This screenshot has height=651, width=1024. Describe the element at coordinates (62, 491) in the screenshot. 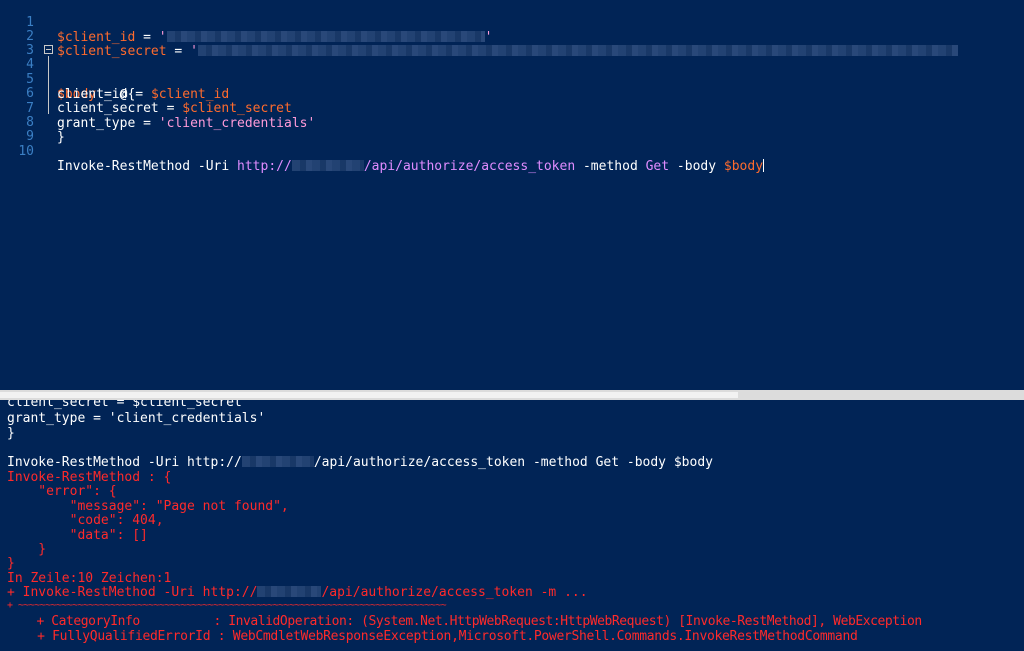

I see `error-line: "error": {` at that location.